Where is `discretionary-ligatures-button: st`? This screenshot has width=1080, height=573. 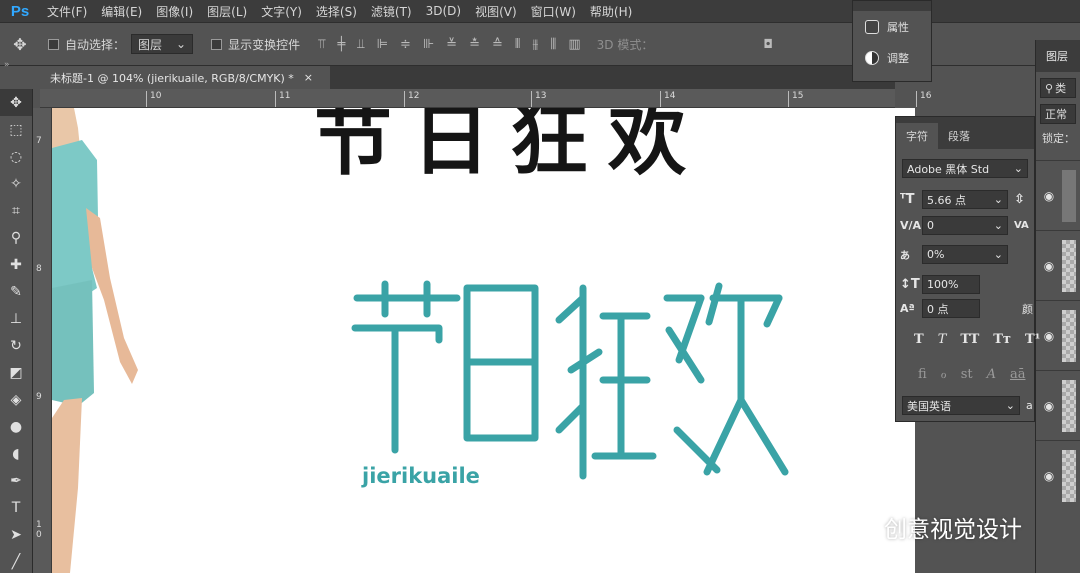
discretionary-ligatures-button: st is located at coordinates (967, 374).